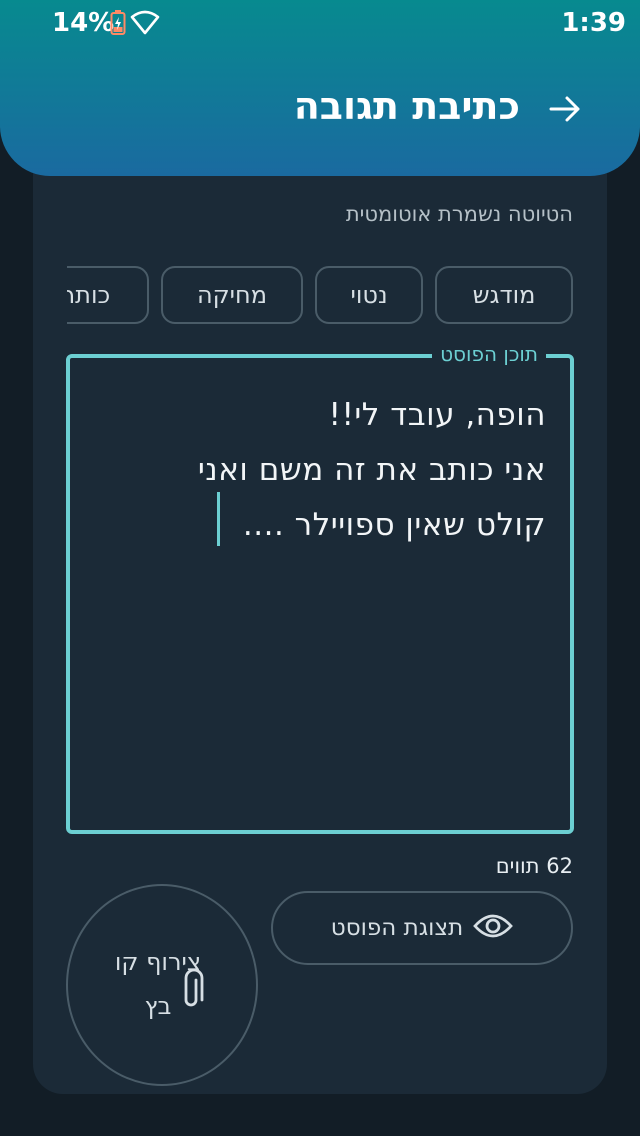  What do you see at coordinates (504, 295) in the screenshot?
I see `bold-chip: מודגש` at bounding box center [504, 295].